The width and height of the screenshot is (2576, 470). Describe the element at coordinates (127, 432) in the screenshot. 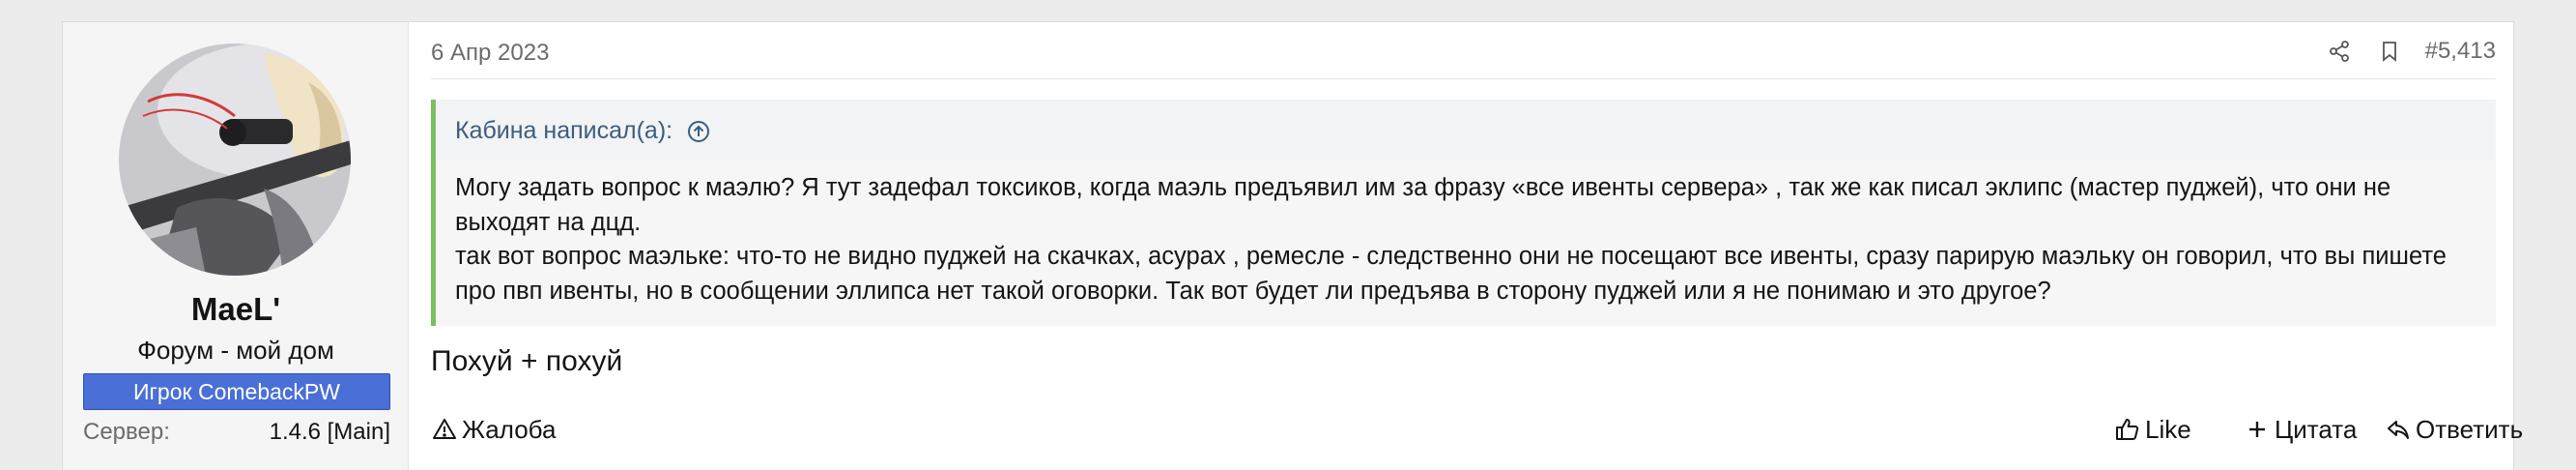

I see `server-label: Сервер:` at that location.